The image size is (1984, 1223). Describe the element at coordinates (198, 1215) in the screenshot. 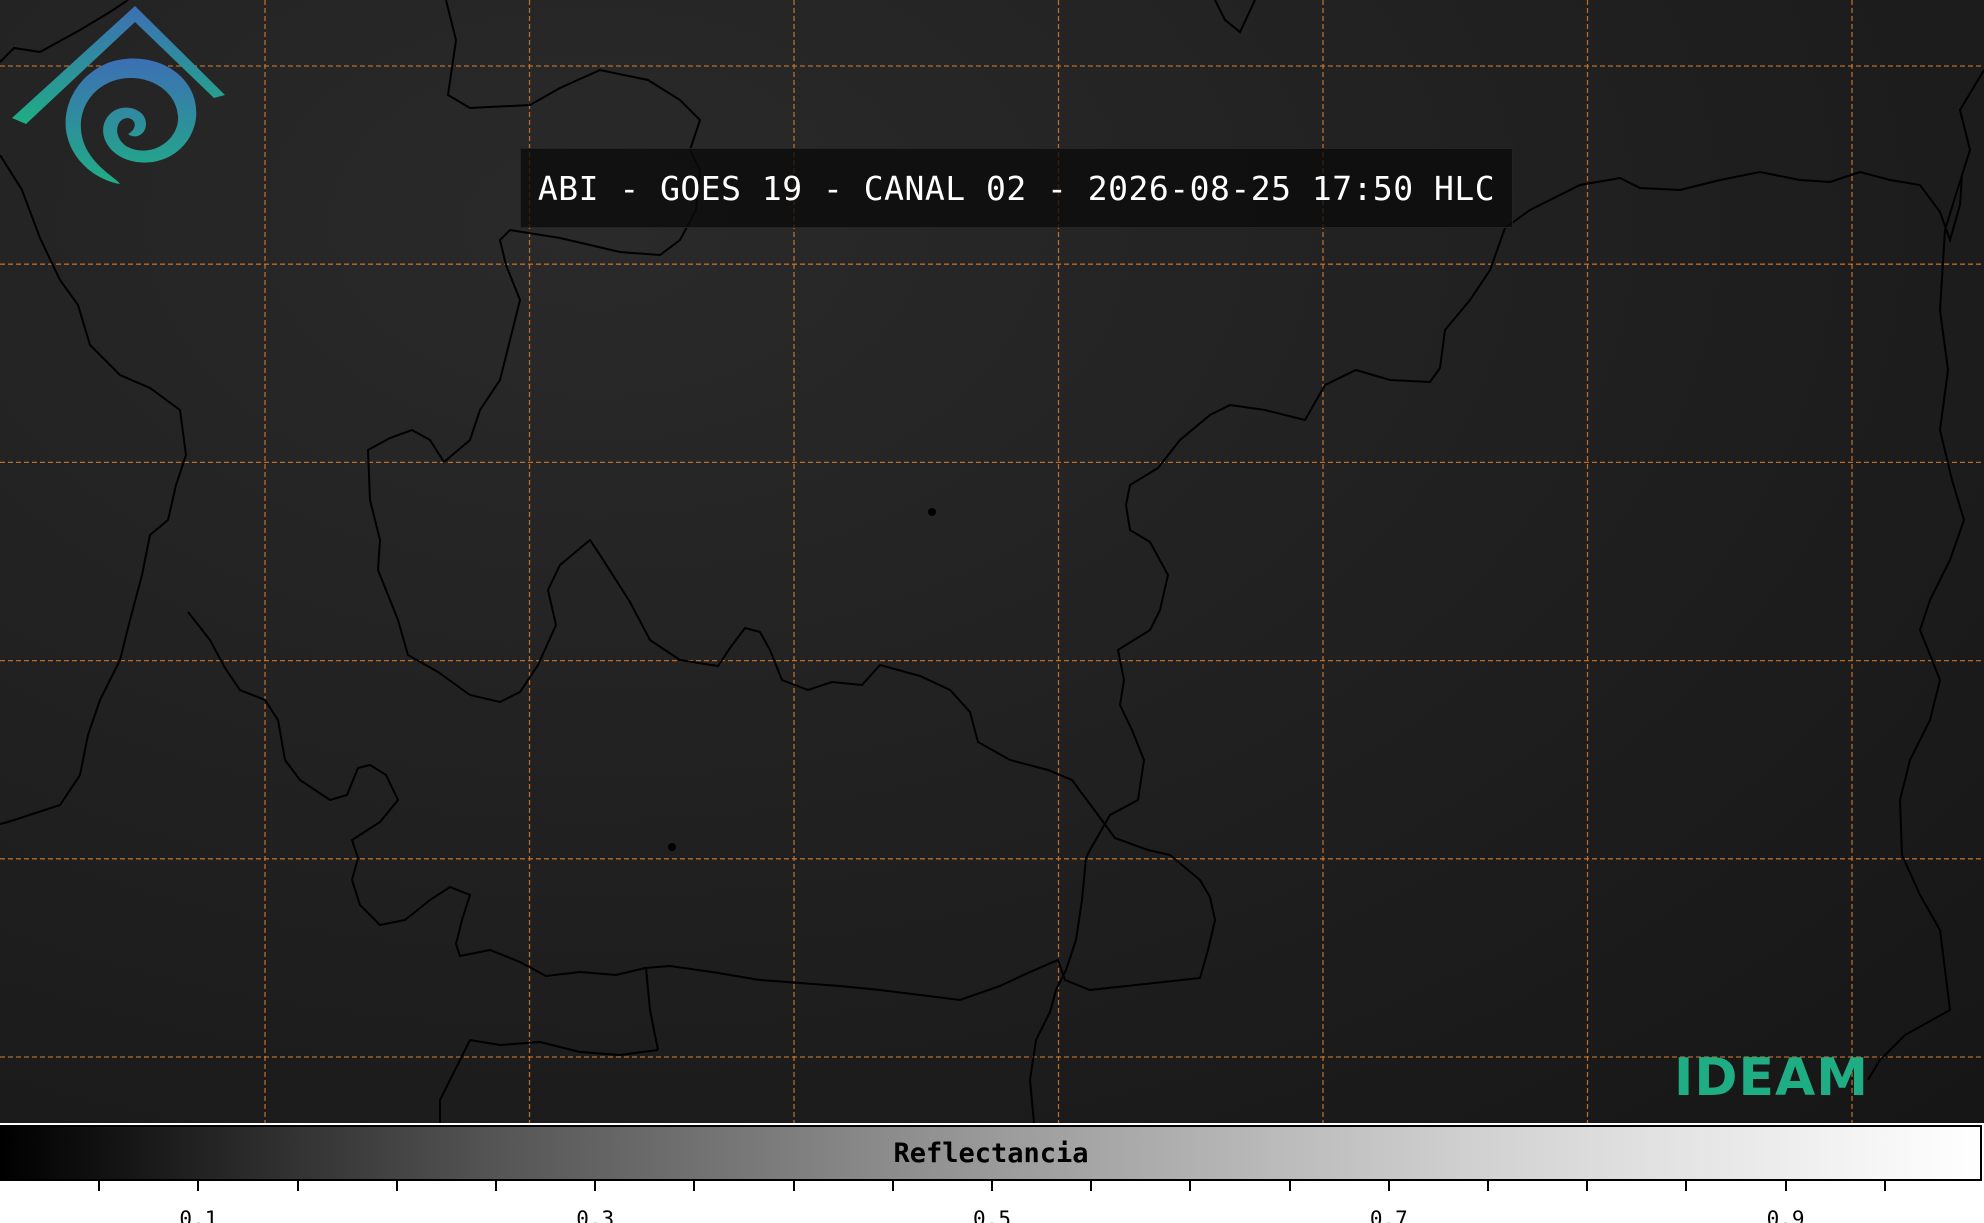

I see `colorbar-tick-label: 0.1` at that location.